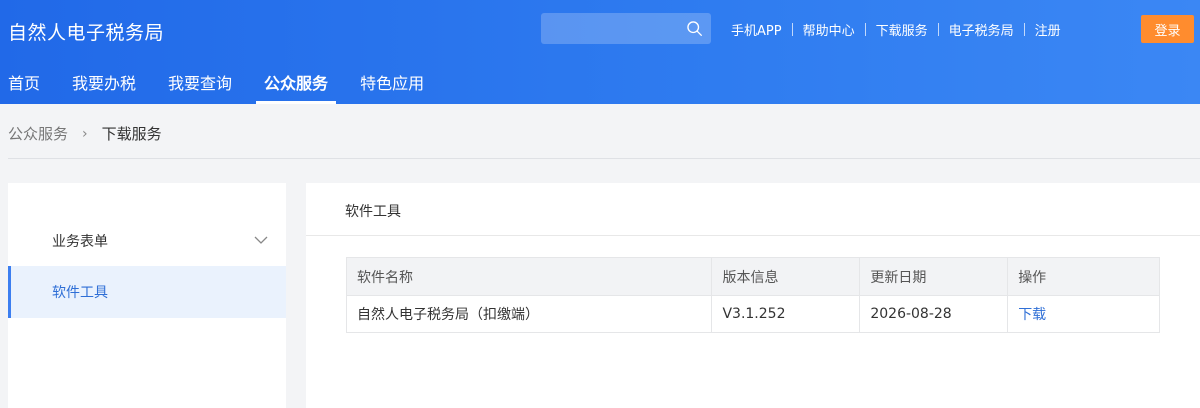  What do you see at coordinates (1083, 276) in the screenshot?
I see `column-header-action: 操作` at bounding box center [1083, 276].